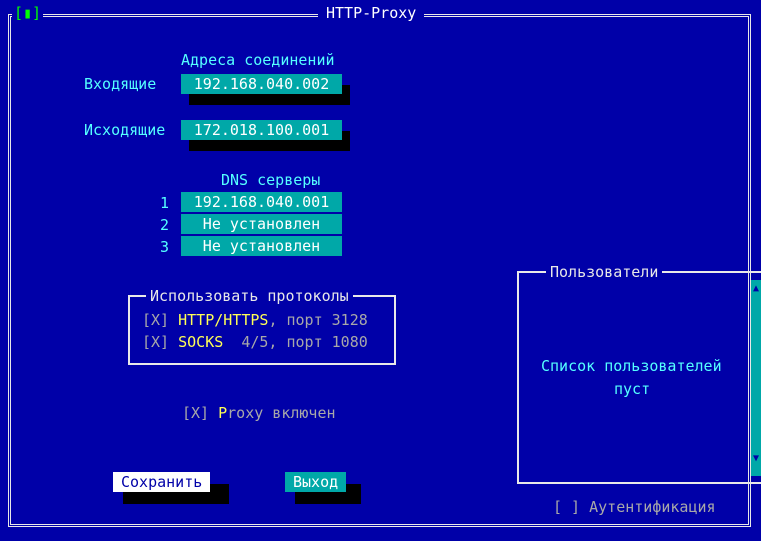 Image resolution: width=761 pixels, height=541 pixels. I want to click on protocol-socks-name: SOCKS, so click(201, 342).